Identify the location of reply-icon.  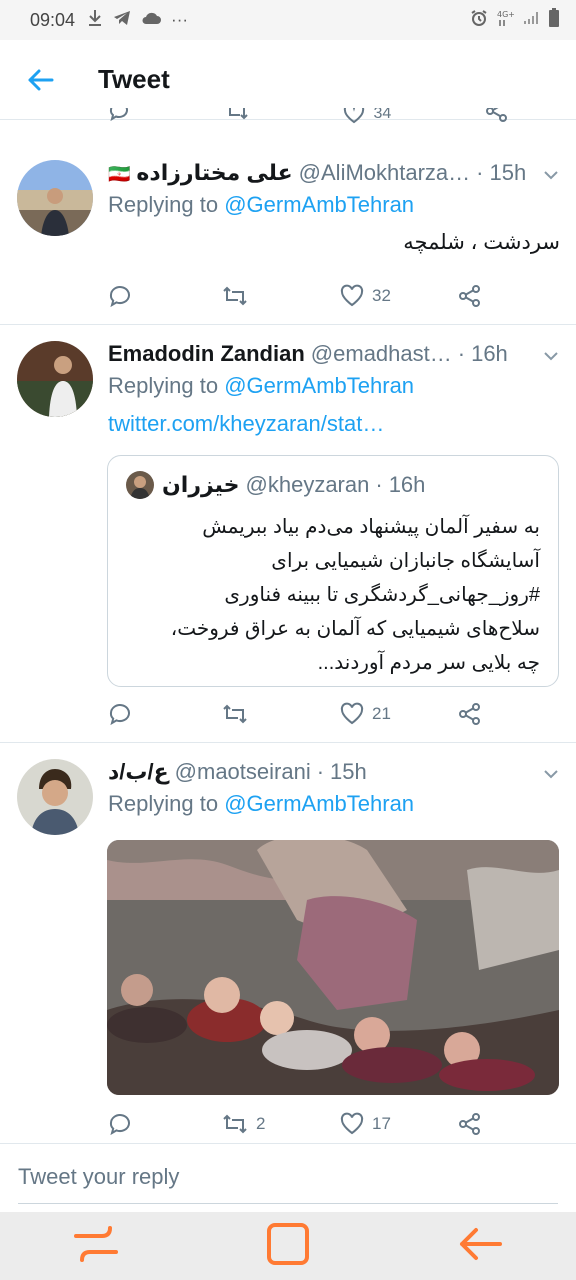
(119, 117).